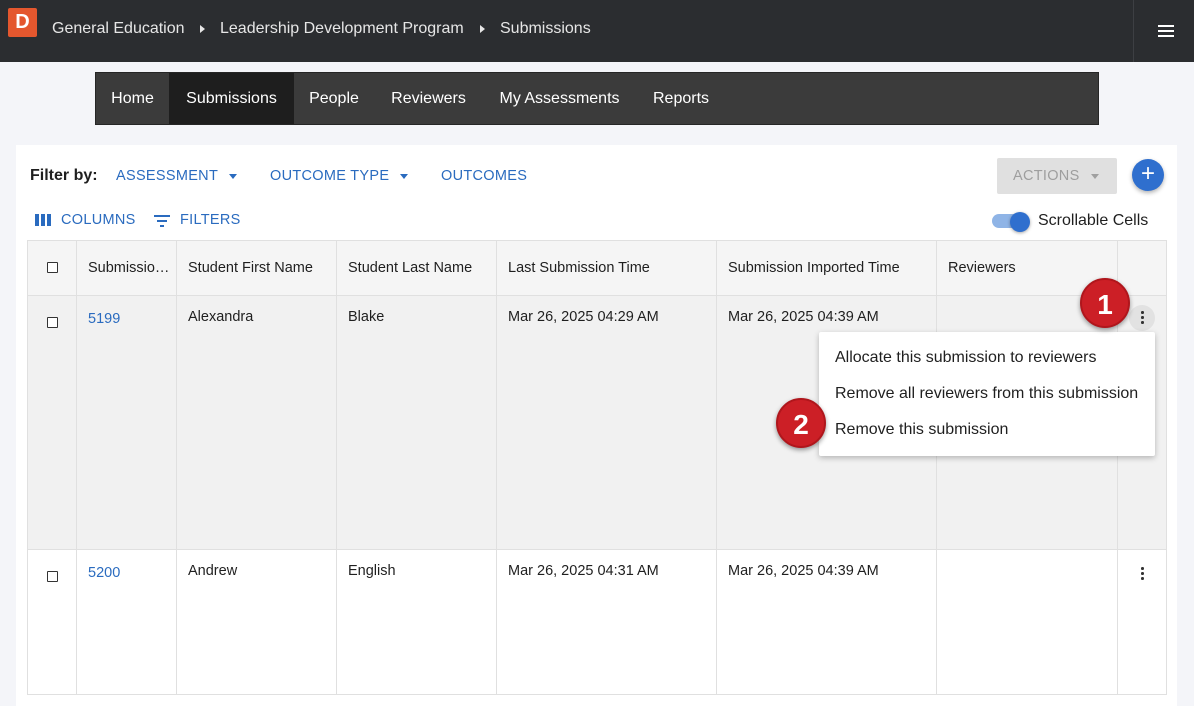 The height and width of the screenshot is (706, 1194). Describe the element at coordinates (231, 98) in the screenshot. I see `nav-submissions: Submissions` at that location.